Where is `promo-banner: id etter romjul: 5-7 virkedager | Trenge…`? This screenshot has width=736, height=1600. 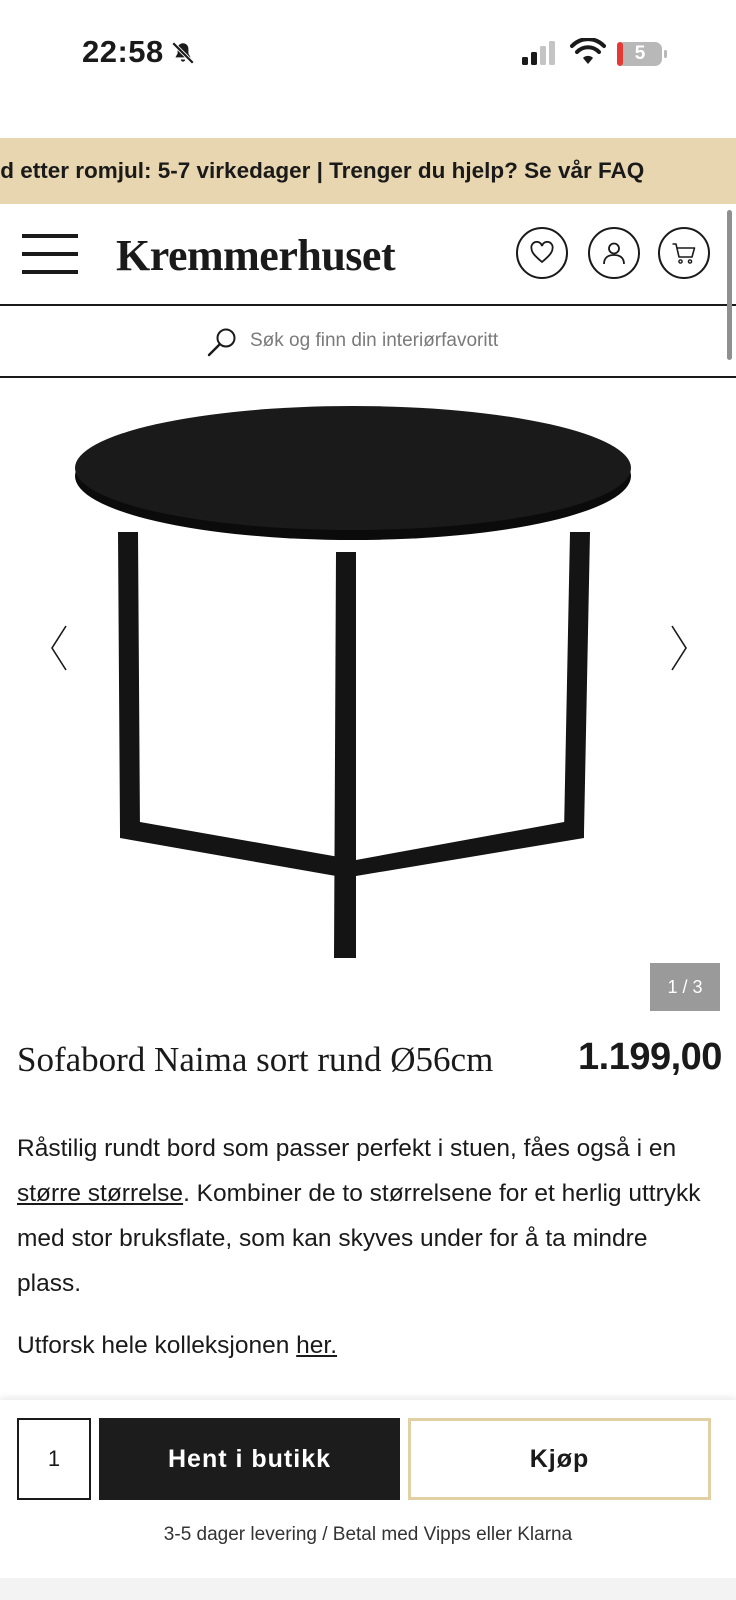
promo-banner: id etter romjul: 5-7 virkedager | Trenge… is located at coordinates (368, 171).